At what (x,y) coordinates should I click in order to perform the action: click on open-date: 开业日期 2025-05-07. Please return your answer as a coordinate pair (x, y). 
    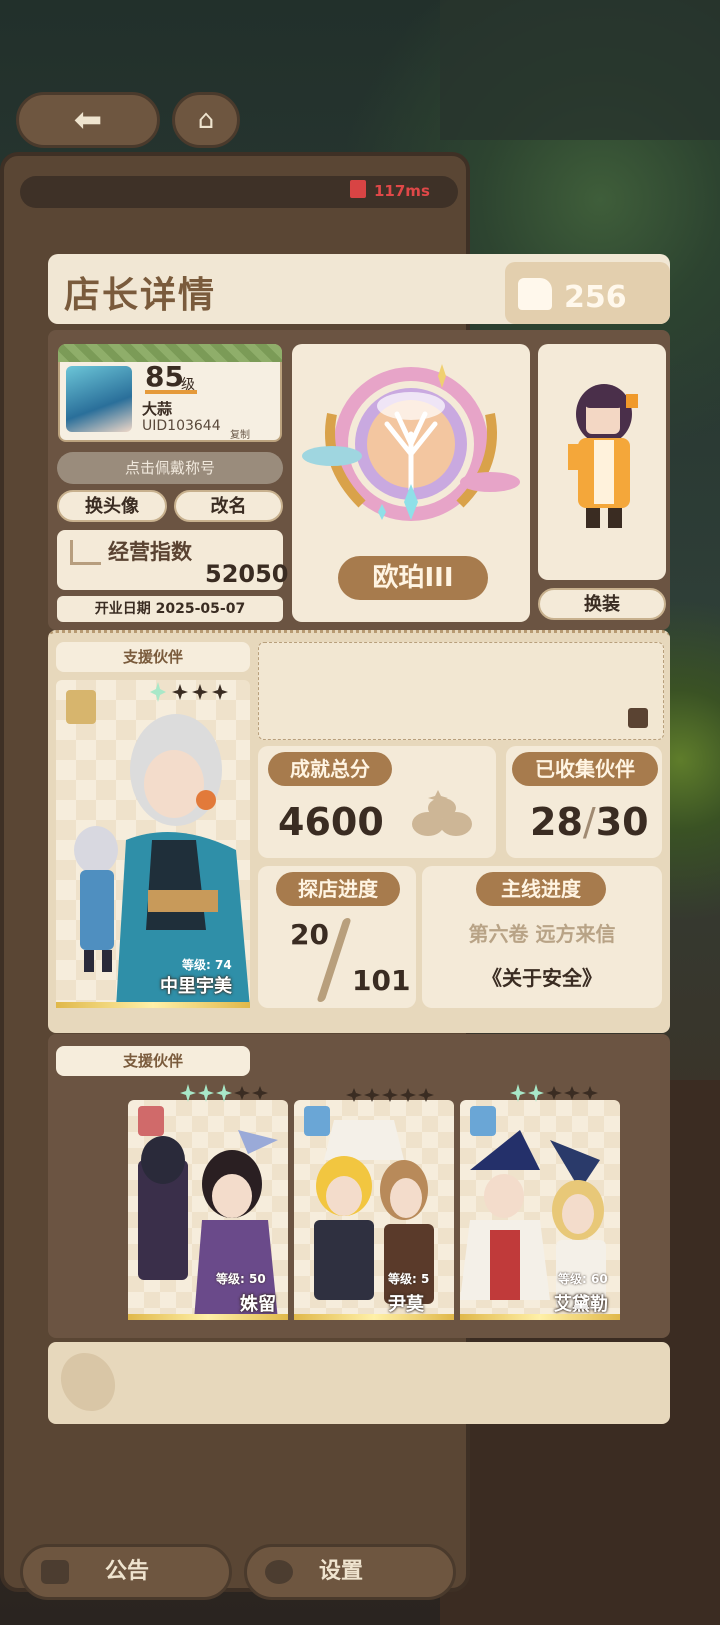
    Looking at the image, I should click on (170, 609).